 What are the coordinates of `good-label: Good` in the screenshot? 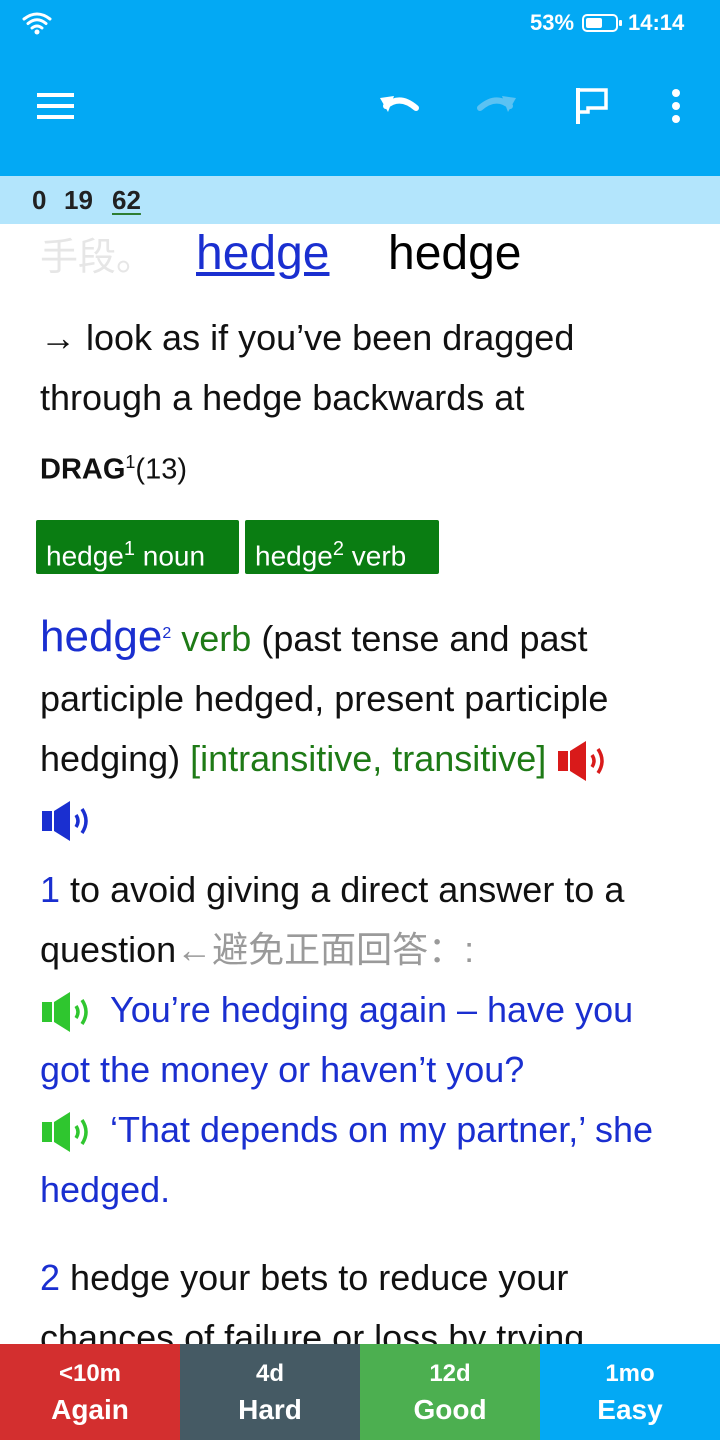 It's located at (450, 1409).